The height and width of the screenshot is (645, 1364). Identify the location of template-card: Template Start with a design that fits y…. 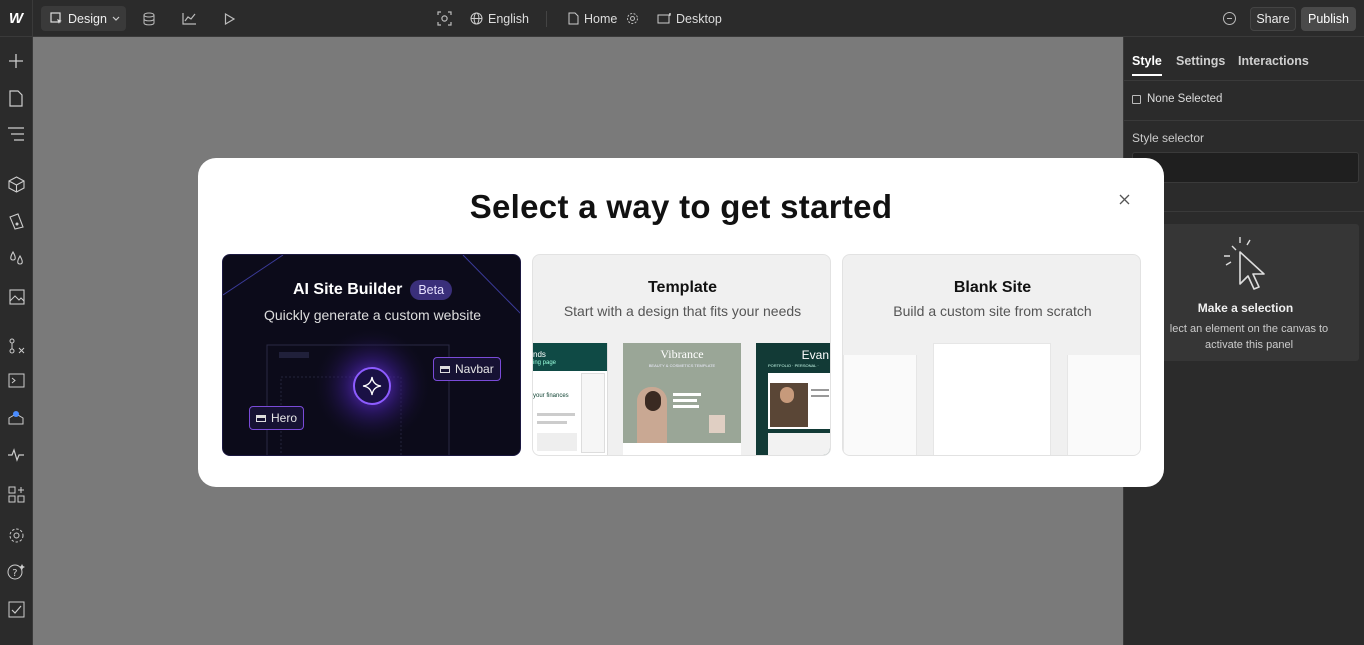
(681, 355).